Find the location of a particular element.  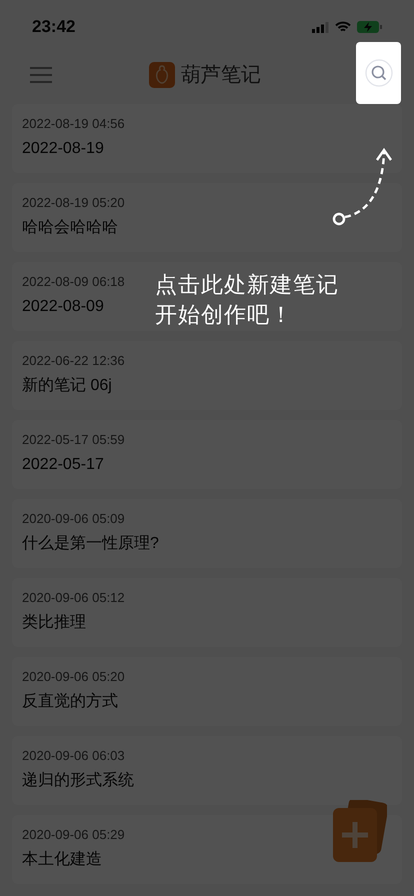

note-title: 递归的形式系统 is located at coordinates (78, 780).